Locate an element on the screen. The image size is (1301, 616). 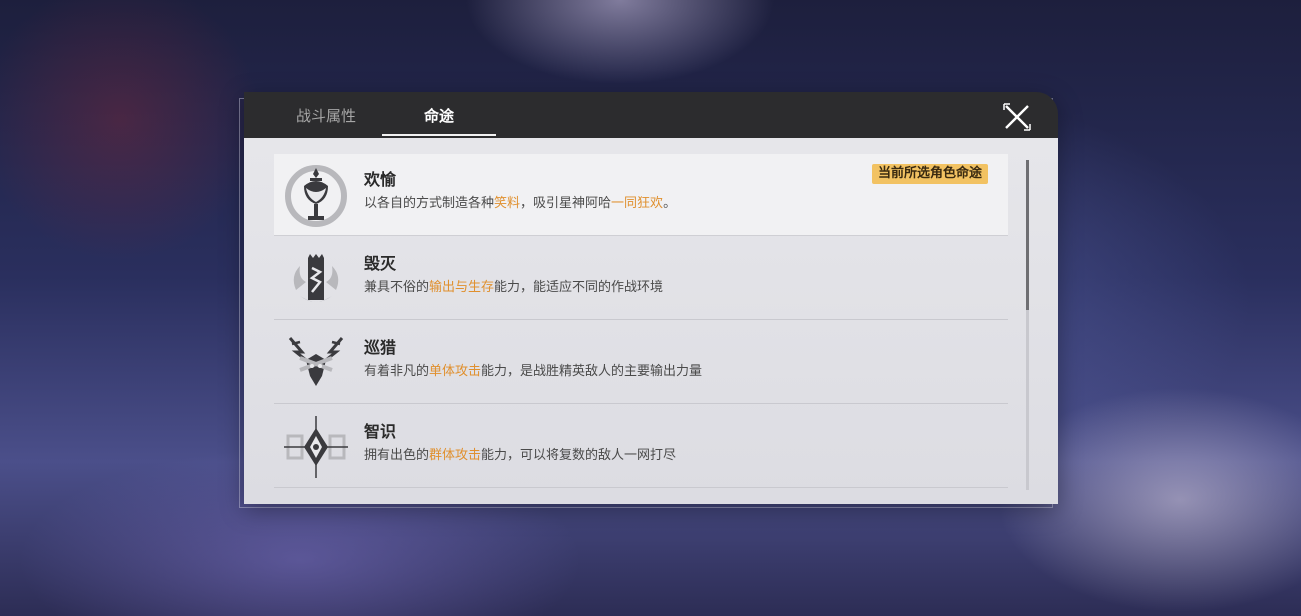
path-name: 智识 is located at coordinates (380, 431).